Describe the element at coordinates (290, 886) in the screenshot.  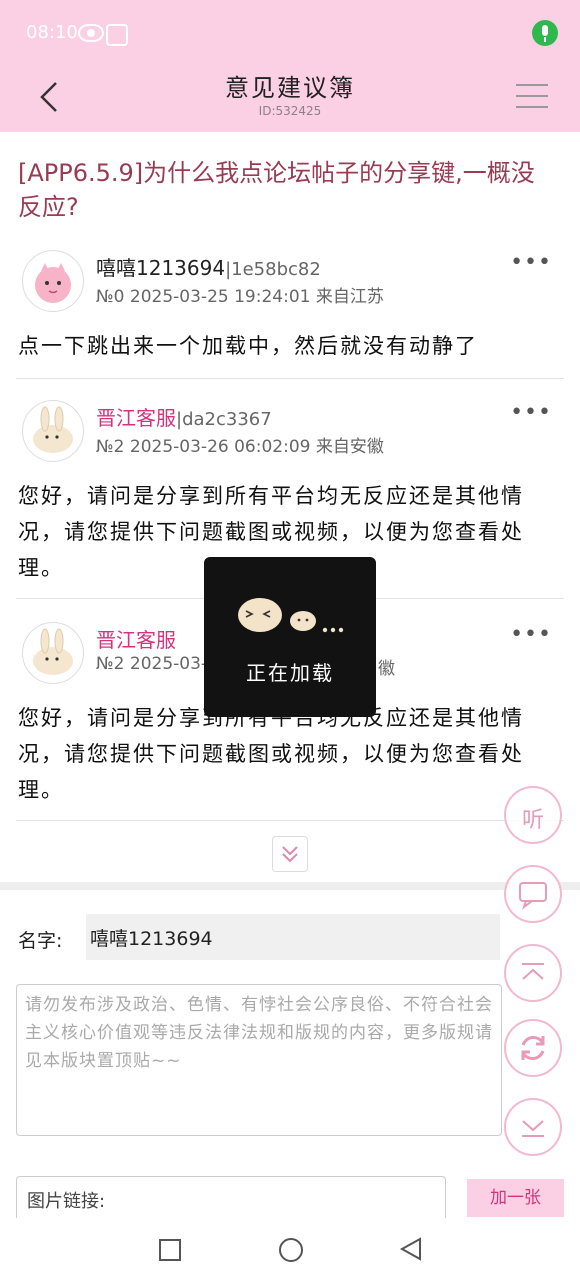
I see `section-divider` at that location.